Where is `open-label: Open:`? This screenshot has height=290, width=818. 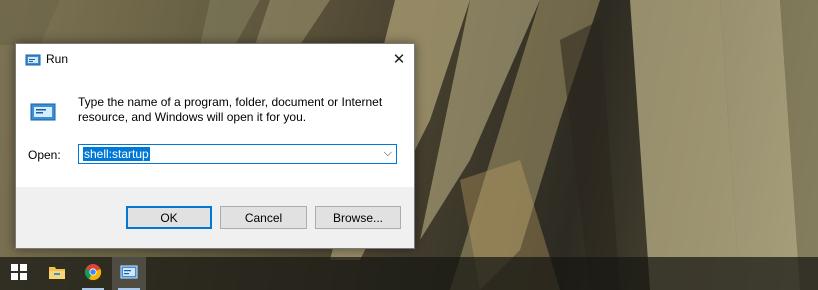
open-label: Open: is located at coordinates (44, 155).